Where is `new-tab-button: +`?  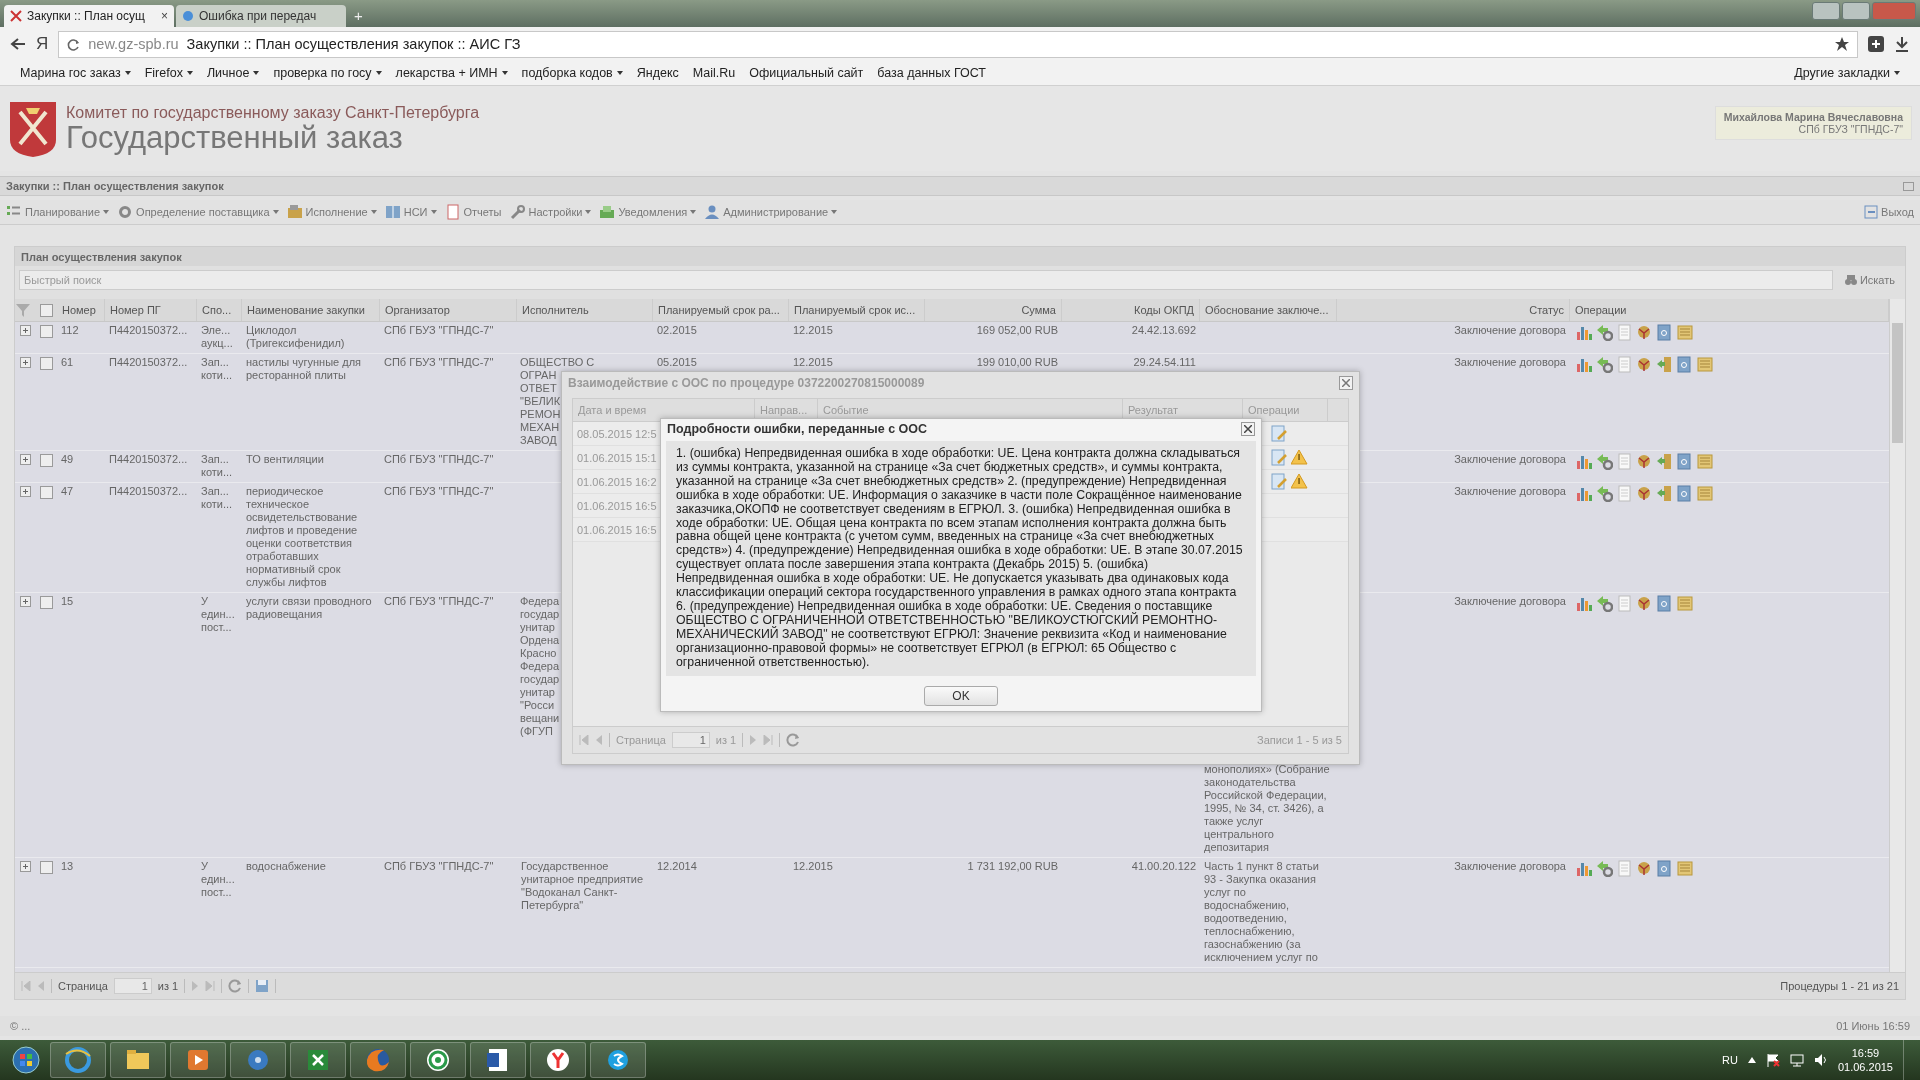 new-tab-button: + is located at coordinates (358, 17).